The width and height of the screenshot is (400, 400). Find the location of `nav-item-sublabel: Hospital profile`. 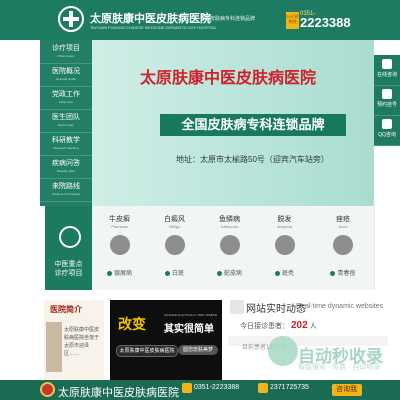

nav-item-sublabel: Hospital profile is located at coordinates (66, 79).